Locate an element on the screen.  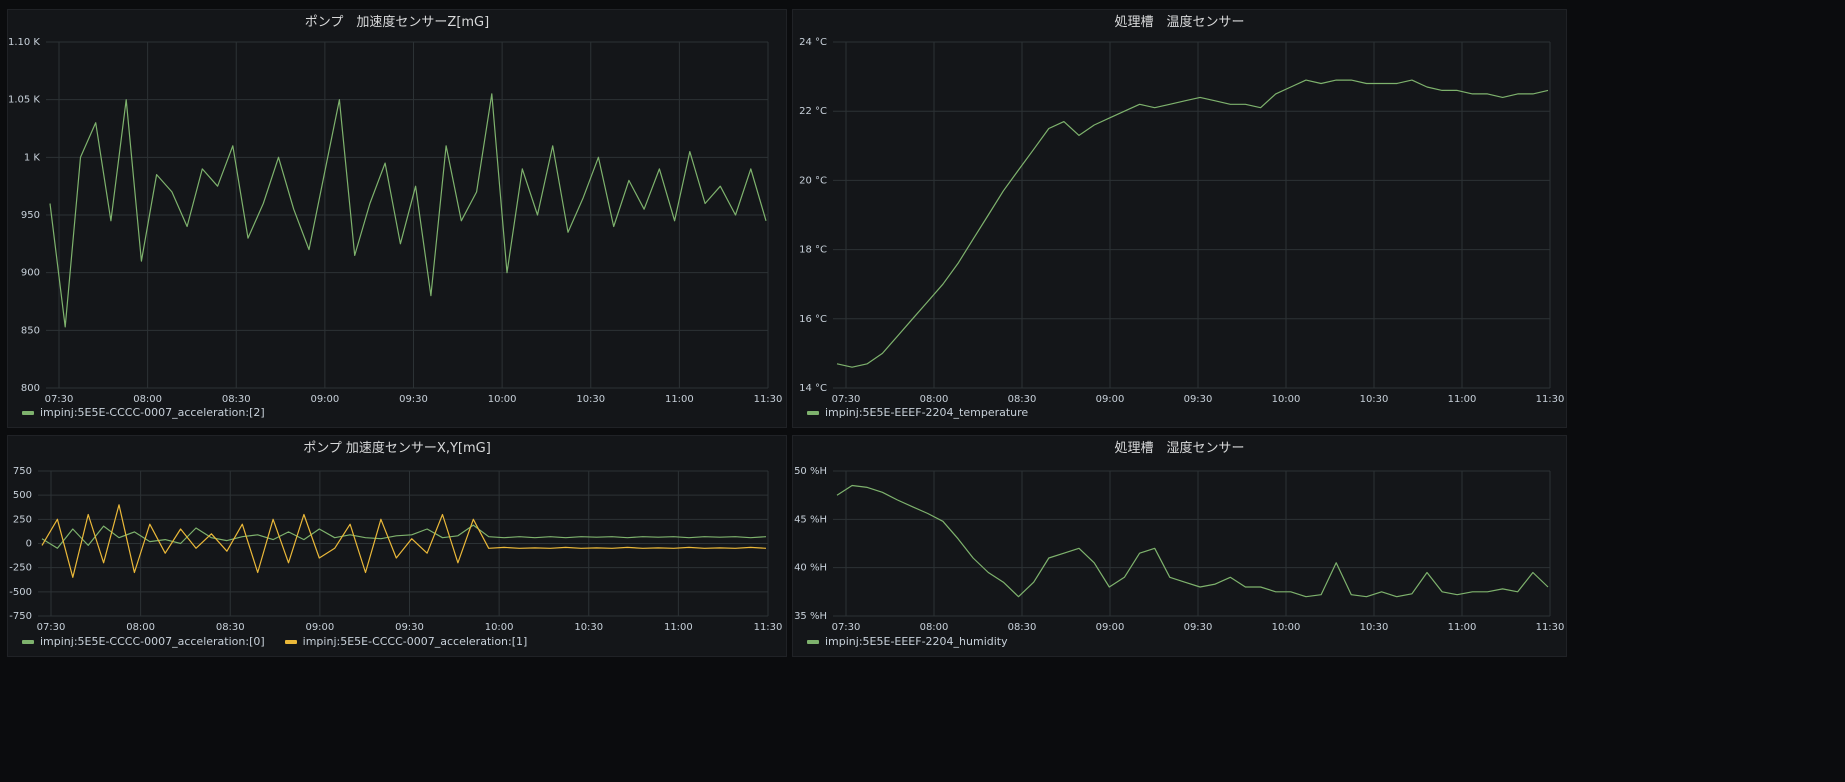
y-tick-label: 35 %H is located at coordinates (810, 616).